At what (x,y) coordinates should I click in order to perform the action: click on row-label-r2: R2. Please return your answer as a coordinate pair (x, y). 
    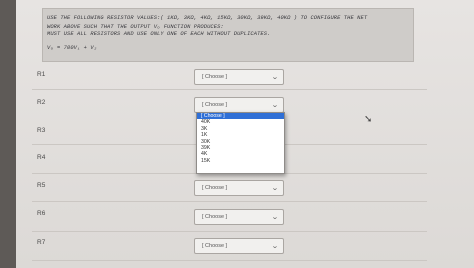
    Looking at the image, I should click on (41, 102).